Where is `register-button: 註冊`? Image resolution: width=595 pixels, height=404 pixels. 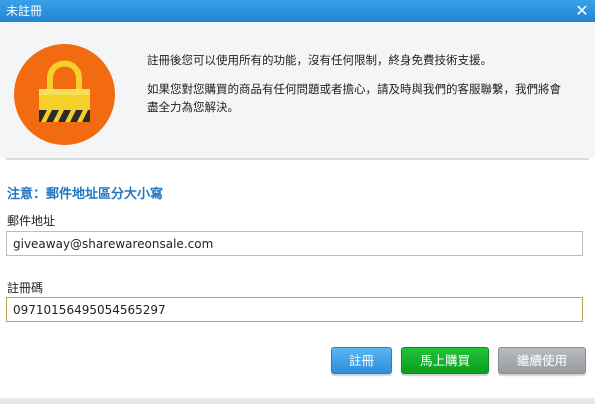 register-button: 註冊 is located at coordinates (361, 360).